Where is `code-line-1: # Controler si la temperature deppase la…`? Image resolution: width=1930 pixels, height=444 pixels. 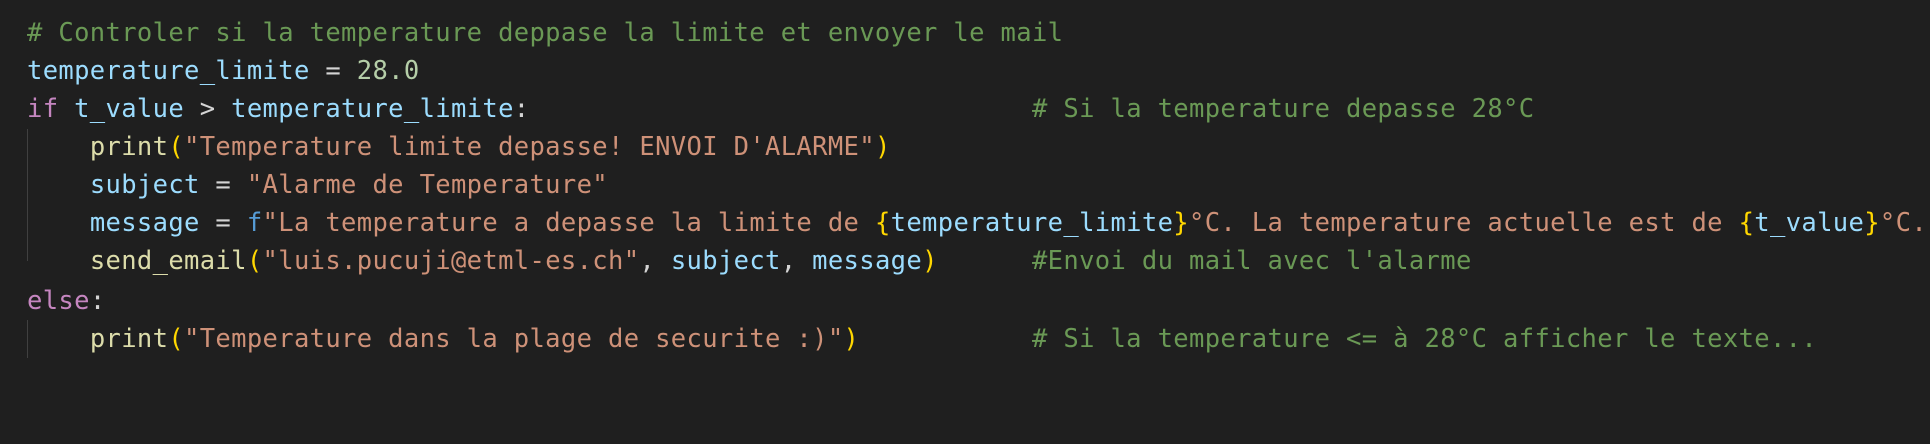 code-line-1: # Controler si la temperature deppase la… is located at coordinates (545, 33).